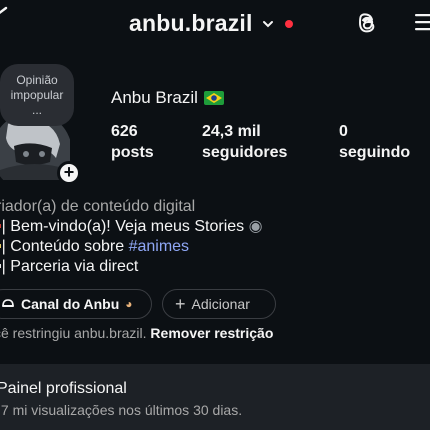 This screenshot has height=430, width=430. I want to click on following-label: seguindo, so click(375, 152).